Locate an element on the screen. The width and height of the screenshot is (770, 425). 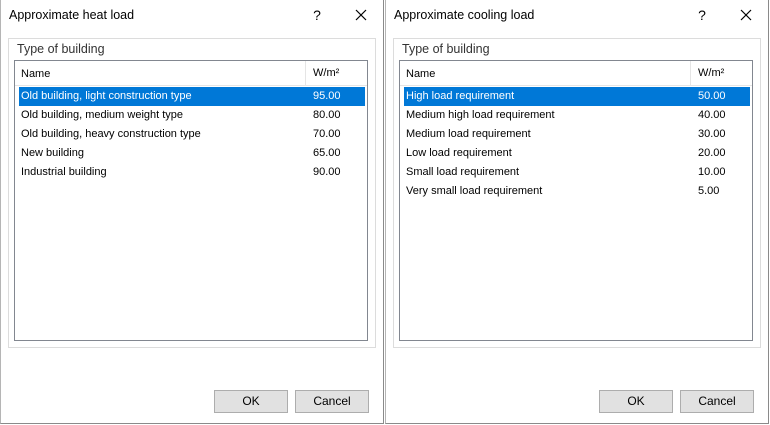
title-bar: Approximate cooling load ? is located at coordinates (577, 15).